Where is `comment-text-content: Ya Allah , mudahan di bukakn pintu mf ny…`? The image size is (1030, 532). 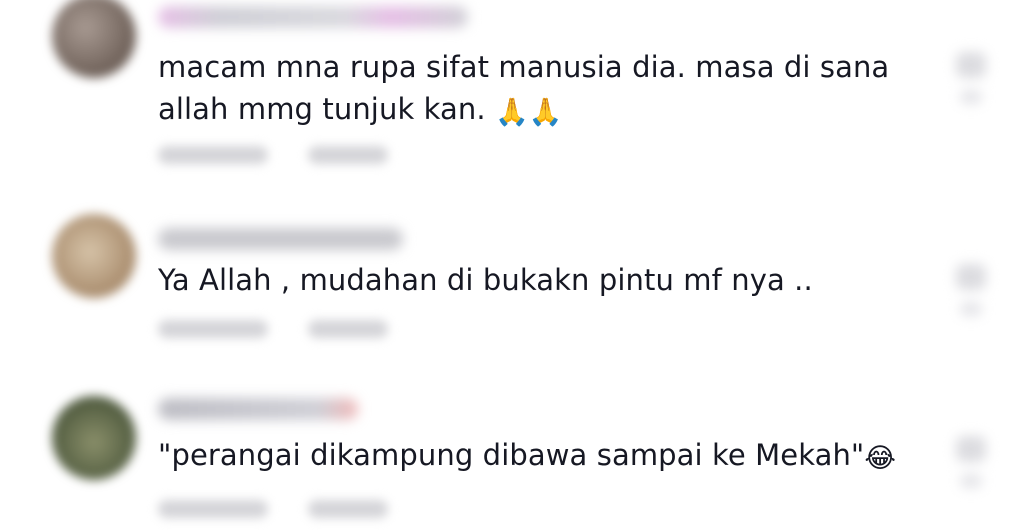 comment-text-content: Ya Allah , mudahan di bukakn pintu mf ny… is located at coordinates (485, 280).